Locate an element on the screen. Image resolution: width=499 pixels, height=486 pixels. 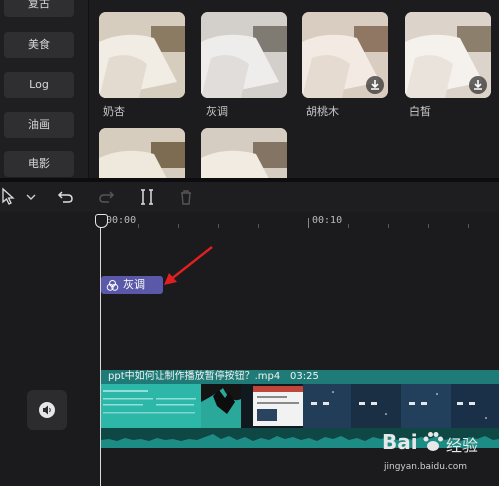
filter-label: 灰调 is located at coordinates (217, 111).